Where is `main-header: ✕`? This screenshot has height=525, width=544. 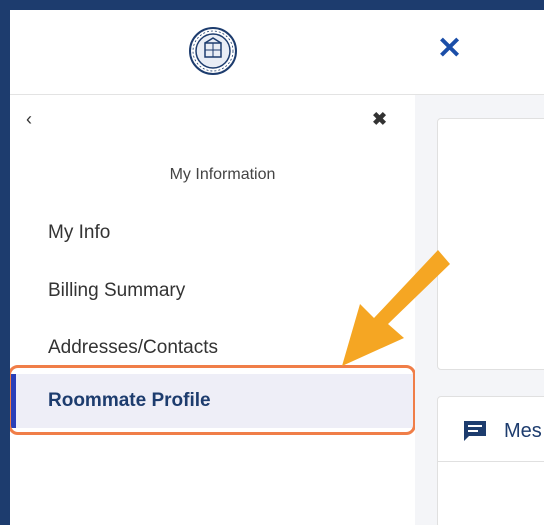
main-header: ✕ is located at coordinates (479, 52).